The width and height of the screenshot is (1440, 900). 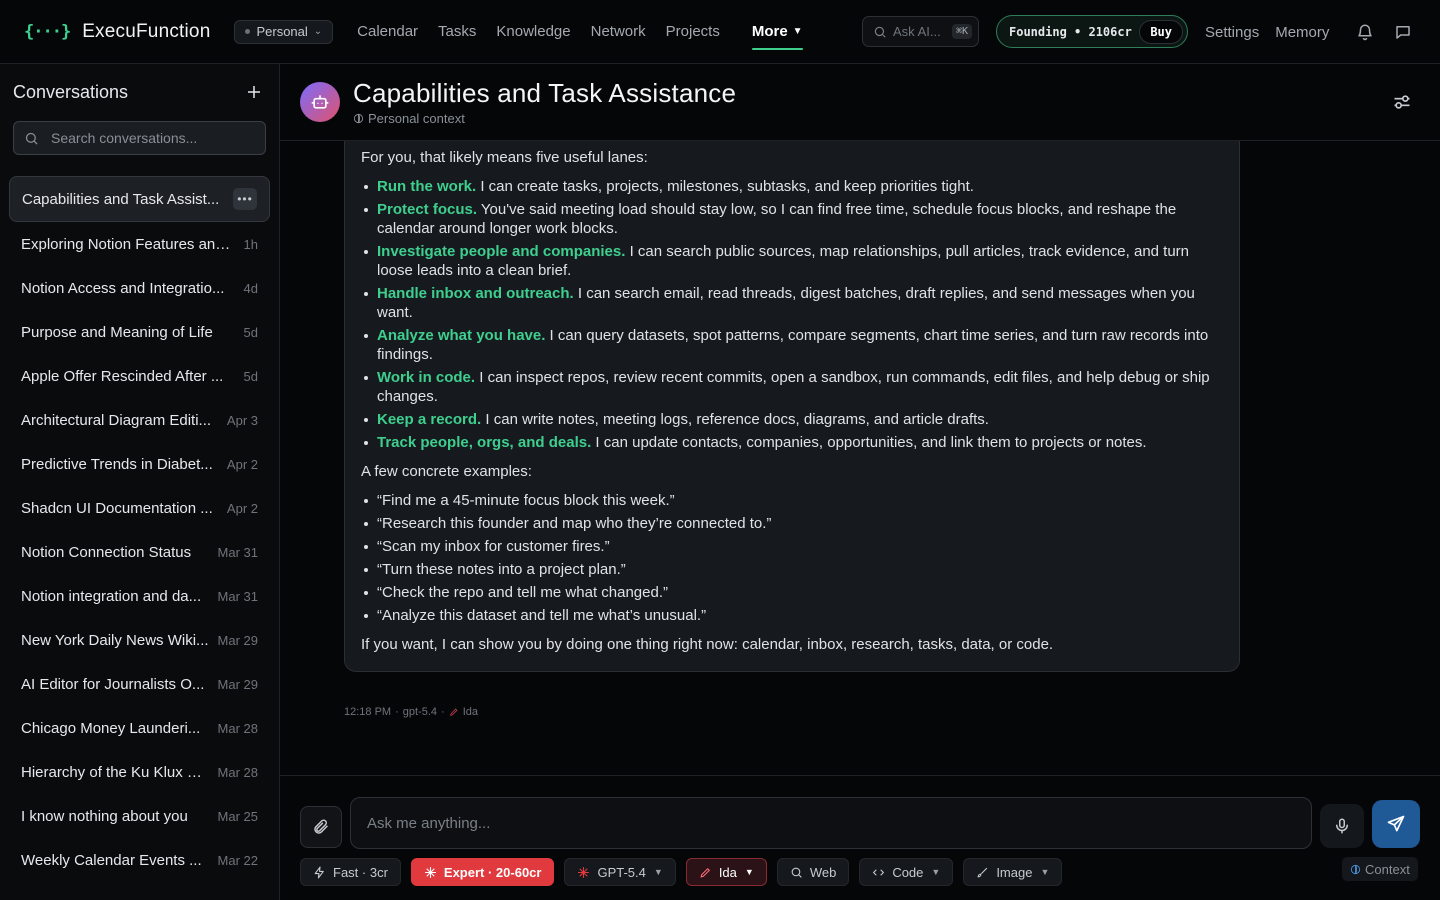 I want to click on lane-name: Track people, orgs, and deals., so click(x=484, y=442).